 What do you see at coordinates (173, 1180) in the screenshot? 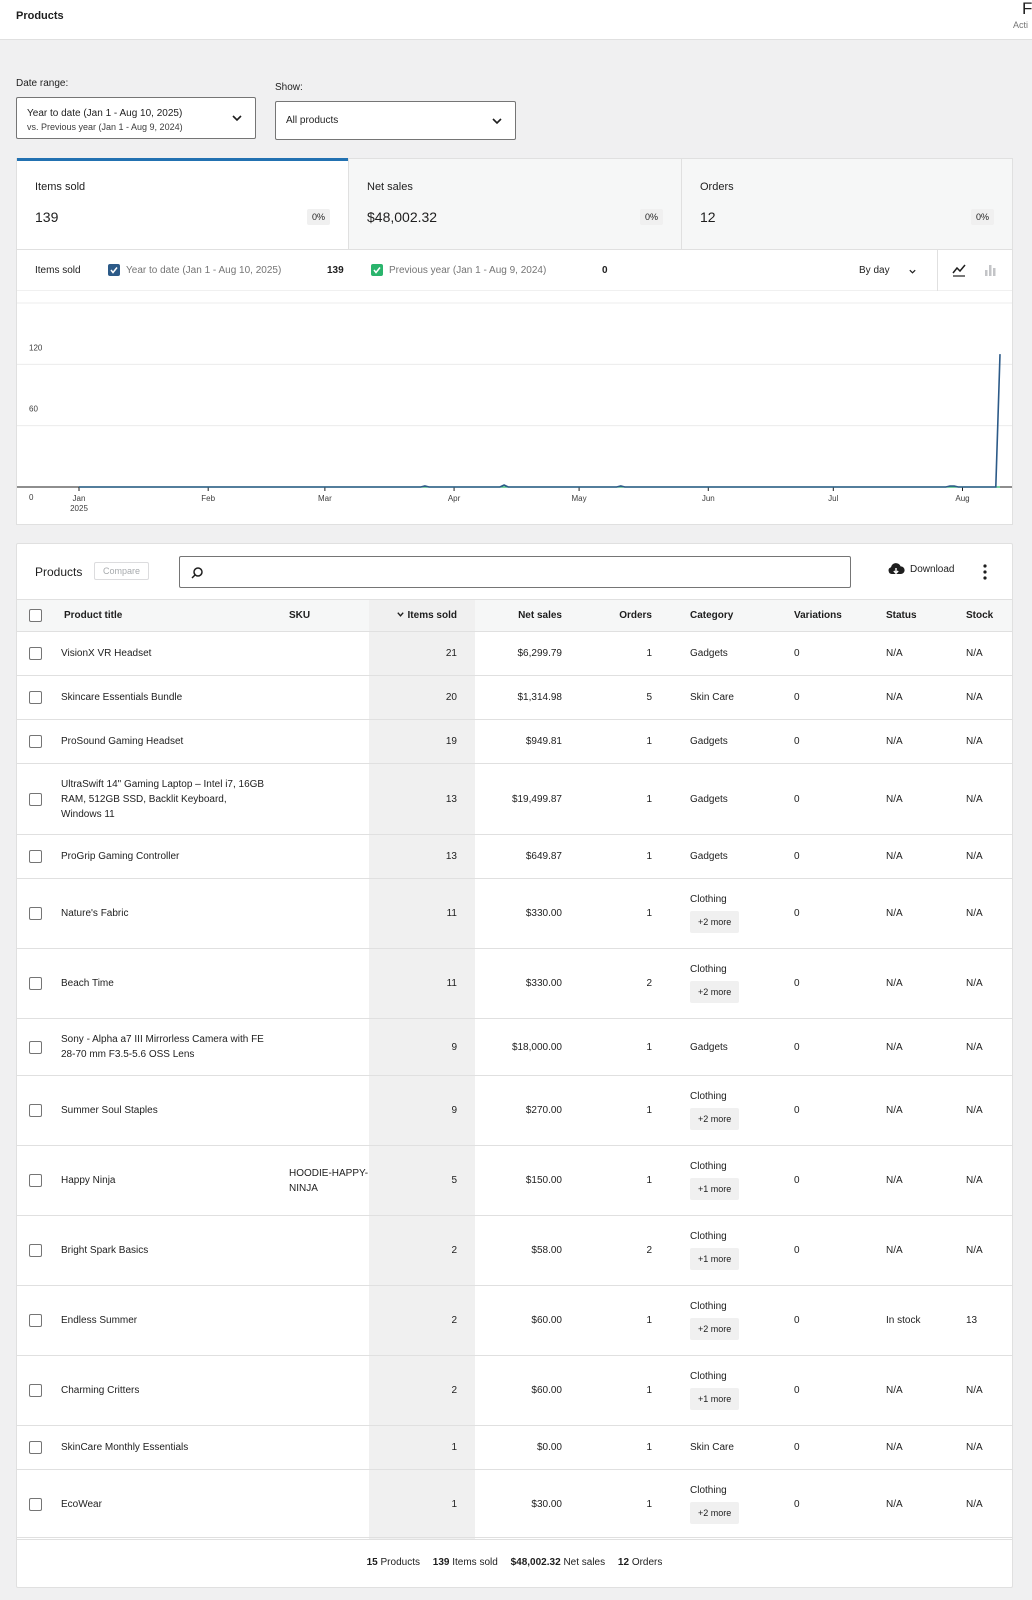
I see `product-title-cell: Happy Ninja` at bounding box center [173, 1180].